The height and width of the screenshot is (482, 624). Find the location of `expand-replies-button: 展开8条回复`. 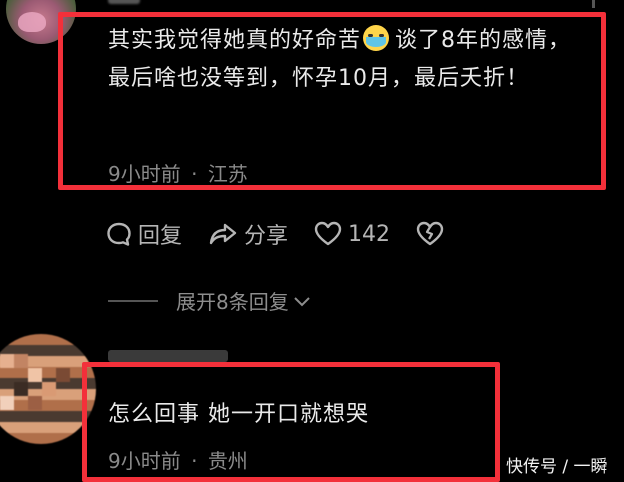

expand-replies-button: 展开8条回复 is located at coordinates (209, 300).